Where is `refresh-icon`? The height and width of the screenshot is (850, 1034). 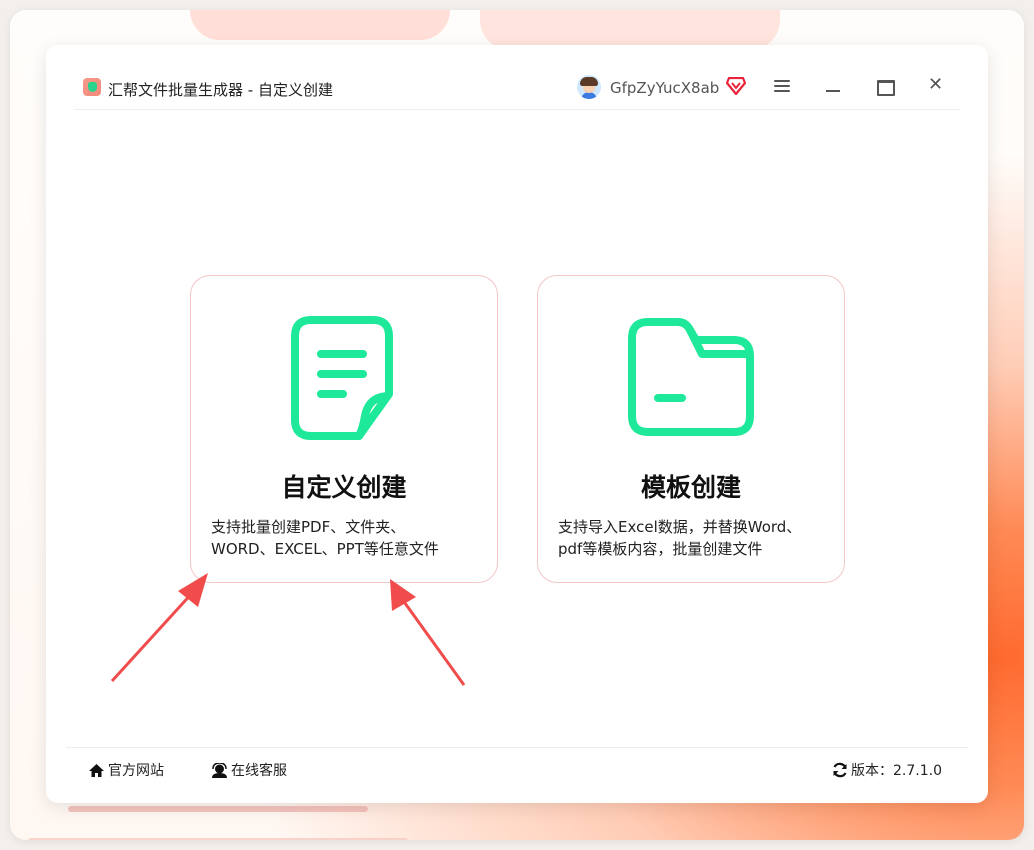
refresh-icon is located at coordinates (840, 770).